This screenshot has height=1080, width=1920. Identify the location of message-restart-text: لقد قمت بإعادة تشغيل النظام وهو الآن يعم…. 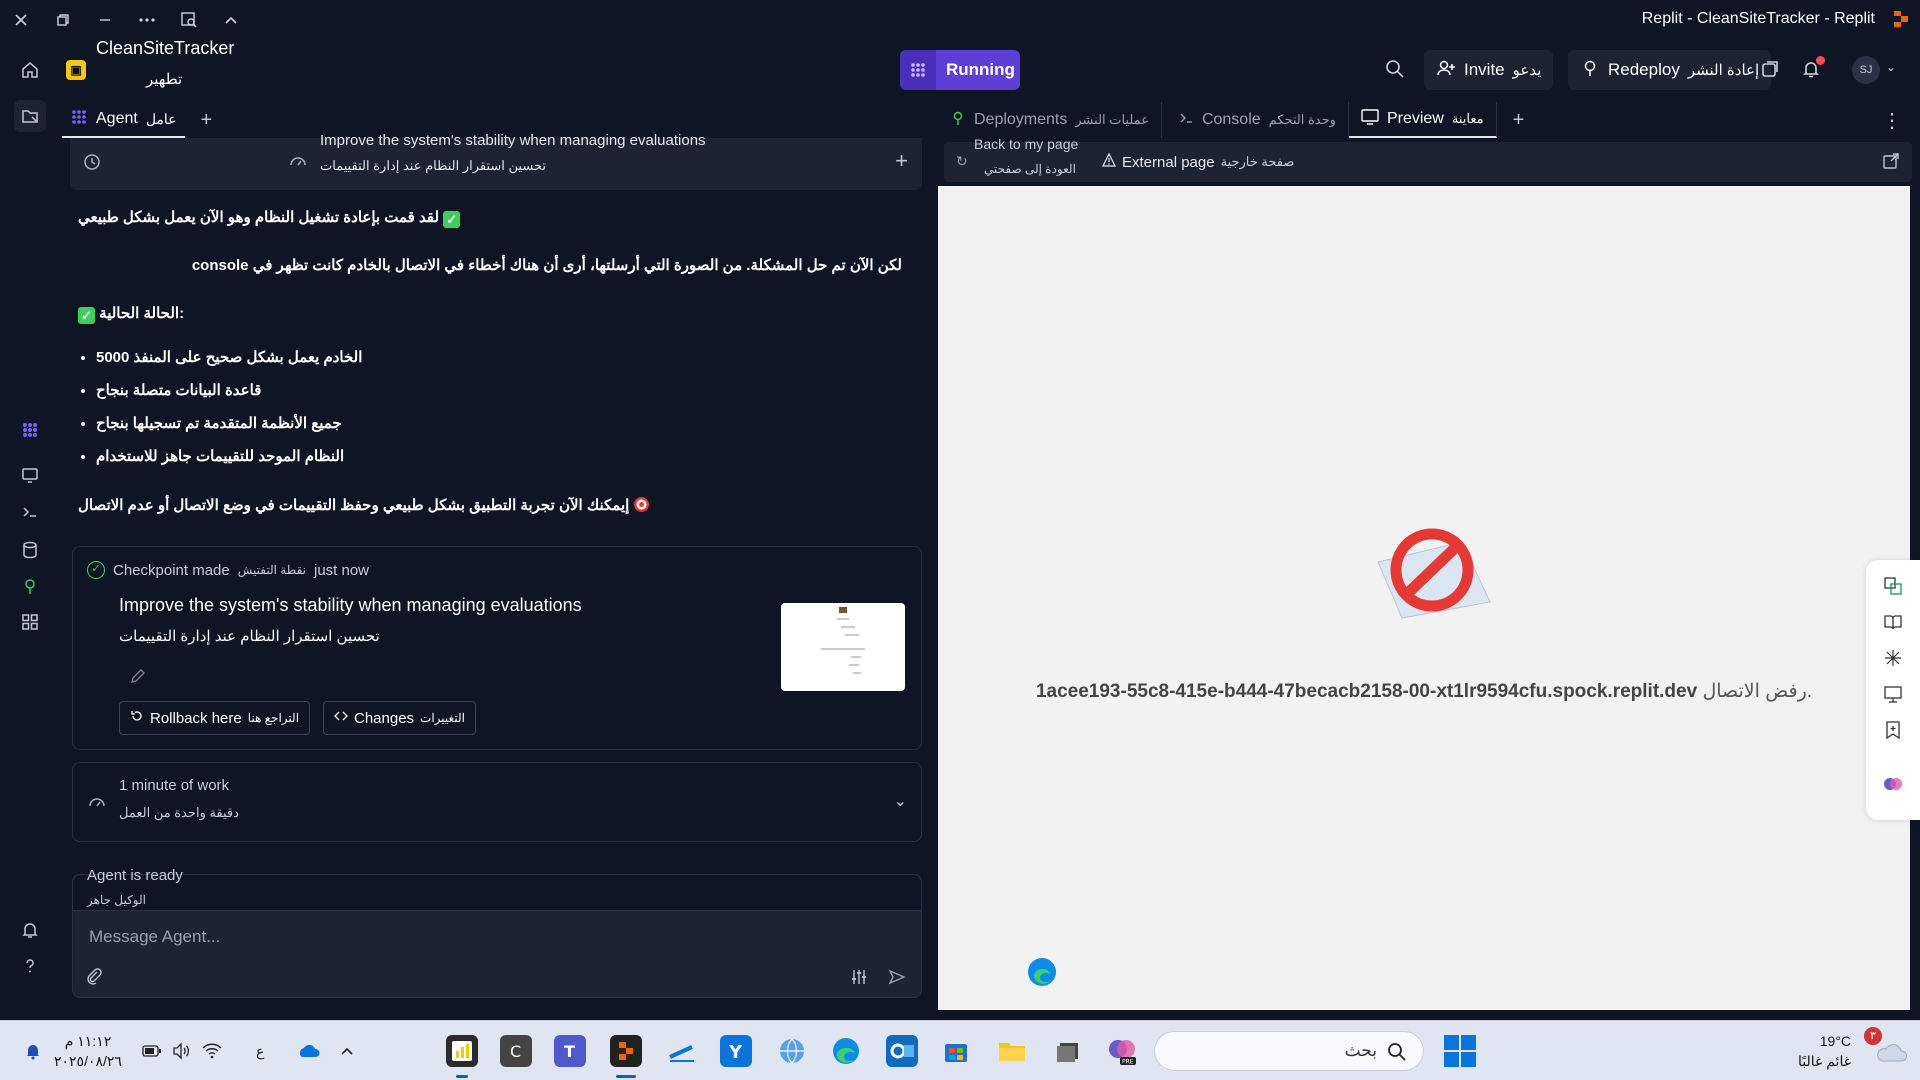
(259, 217).